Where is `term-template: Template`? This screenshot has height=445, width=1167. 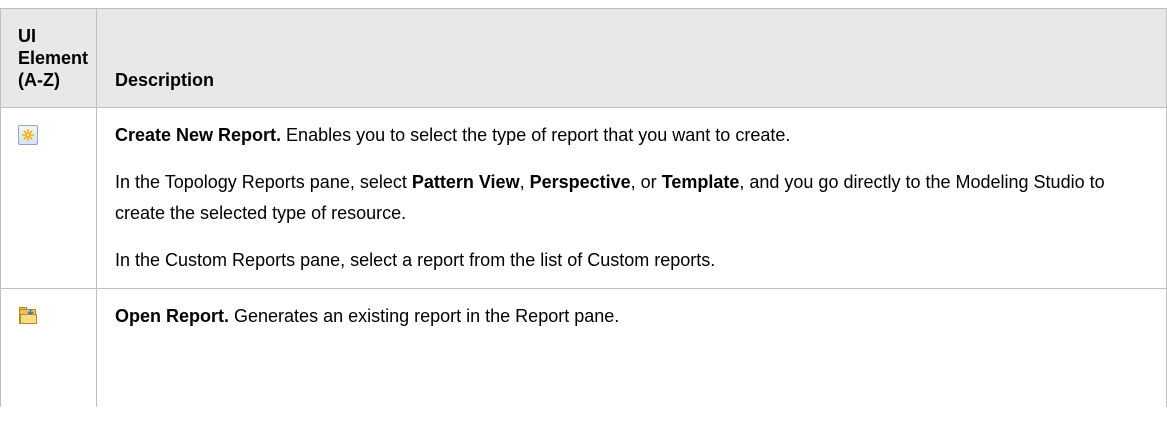 term-template: Template is located at coordinates (700, 182).